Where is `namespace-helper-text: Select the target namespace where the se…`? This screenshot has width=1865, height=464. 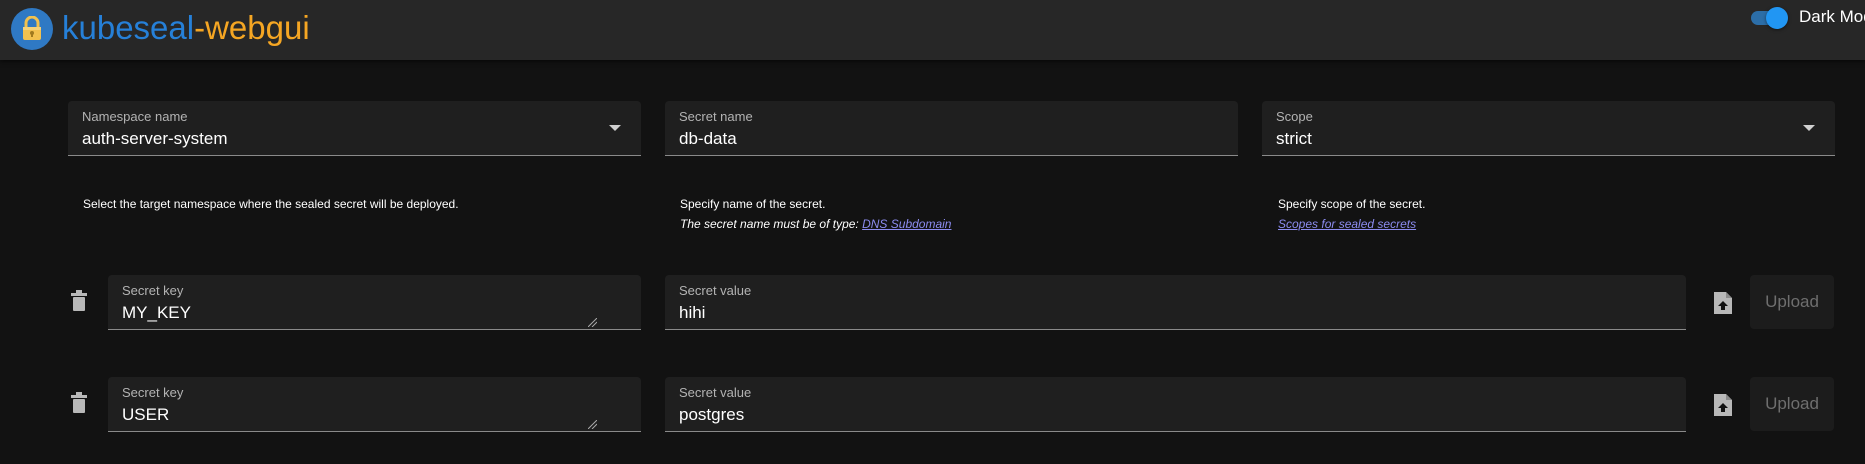 namespace-helper-text: Select the target namespace where the se… is located at coordinates (271, 204).